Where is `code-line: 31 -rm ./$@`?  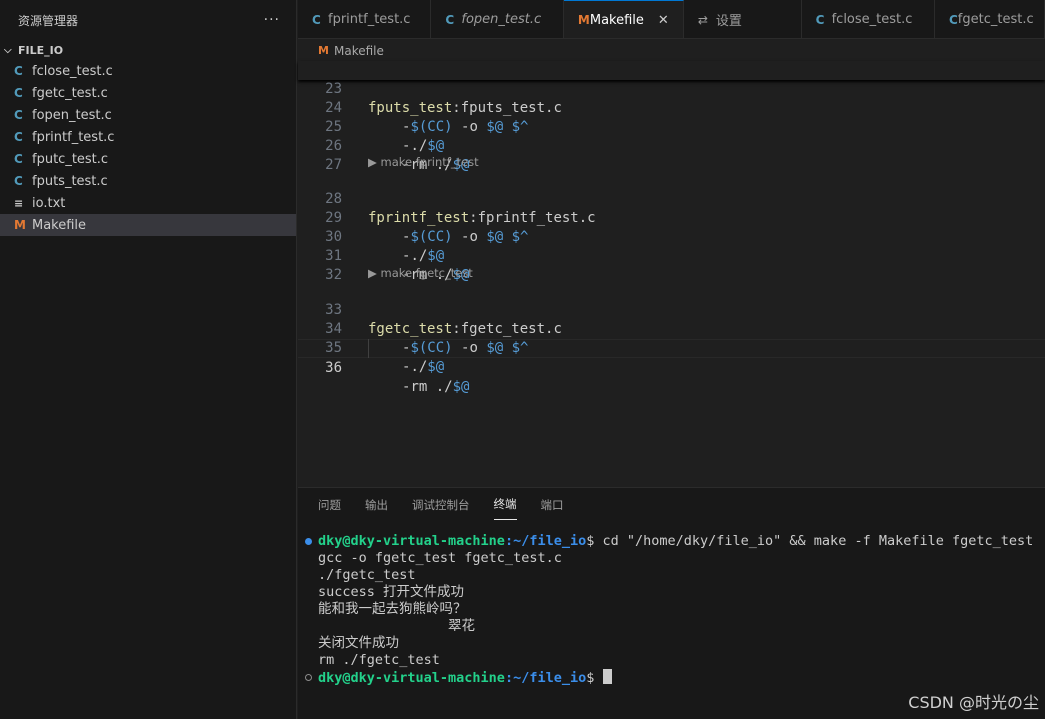 code-line: 31 -rm ./$@ is located at coordinates (671, 255).